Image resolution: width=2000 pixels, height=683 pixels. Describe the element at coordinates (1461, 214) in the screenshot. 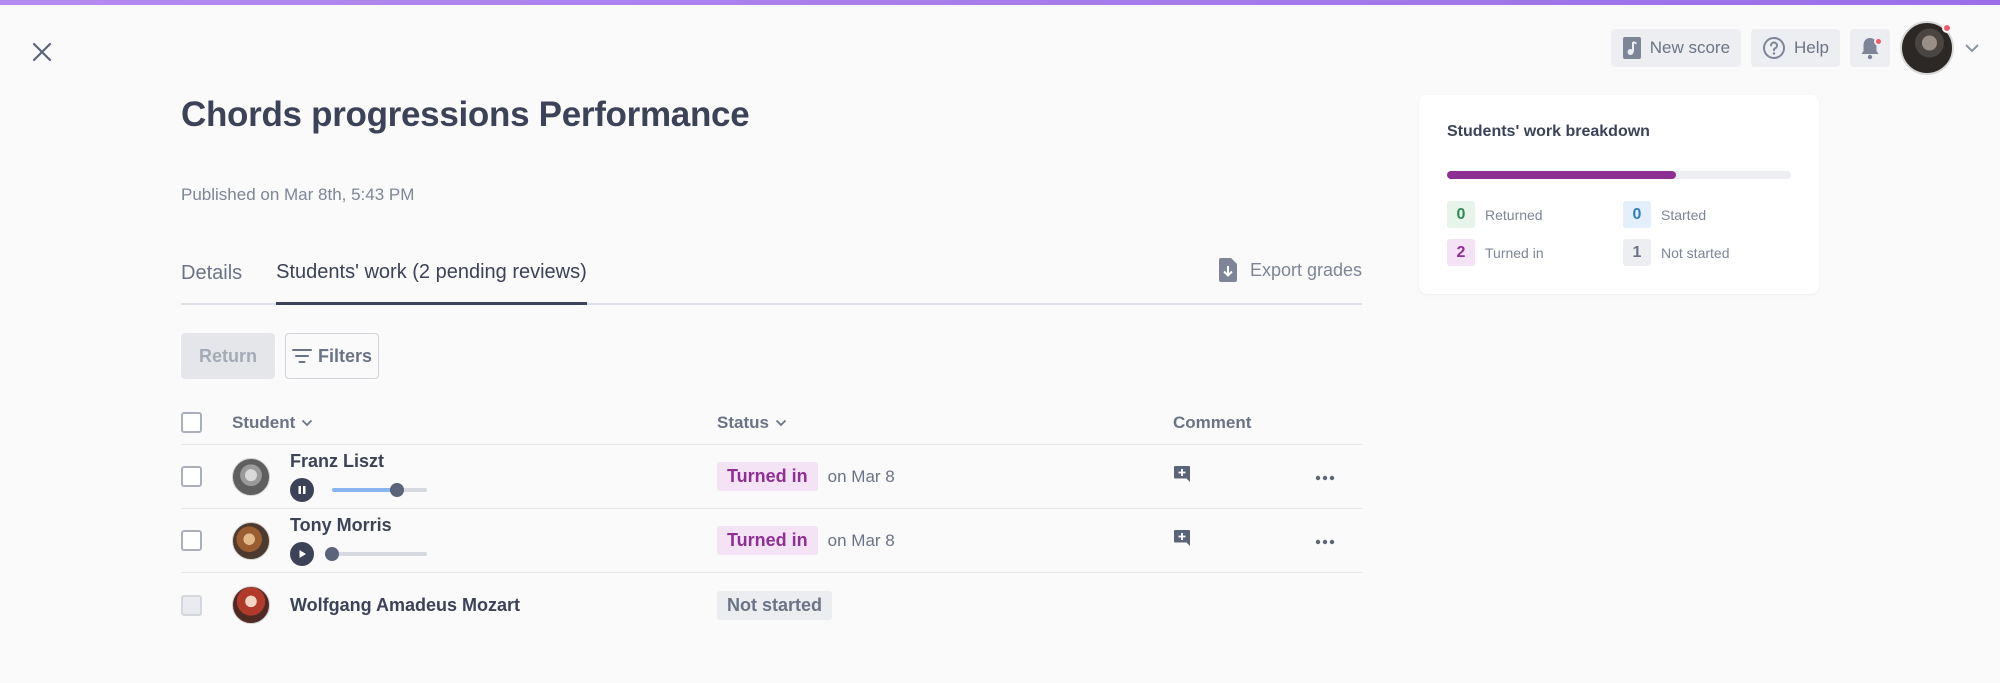

I see `returned-count: 0` at that location.